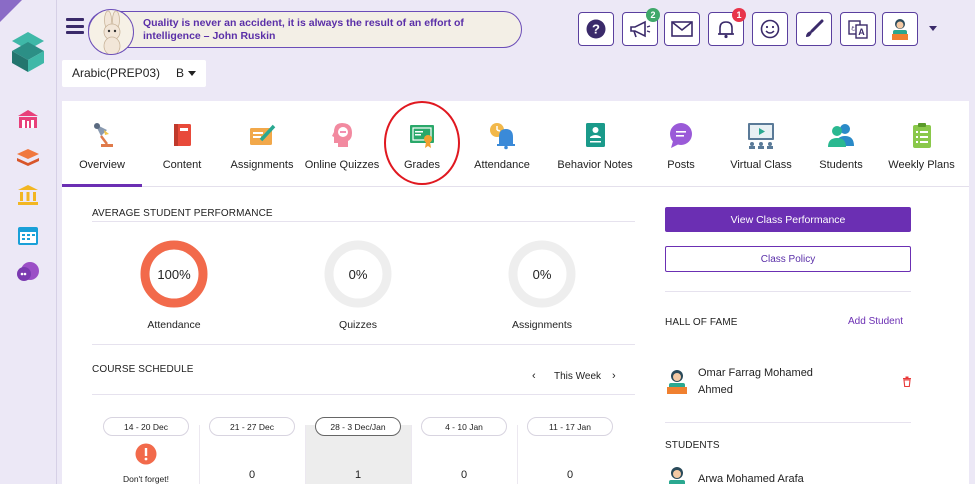 This screenshot has width=975, height=484. I want to click on attendance-bell-icon, so click(502, 136).